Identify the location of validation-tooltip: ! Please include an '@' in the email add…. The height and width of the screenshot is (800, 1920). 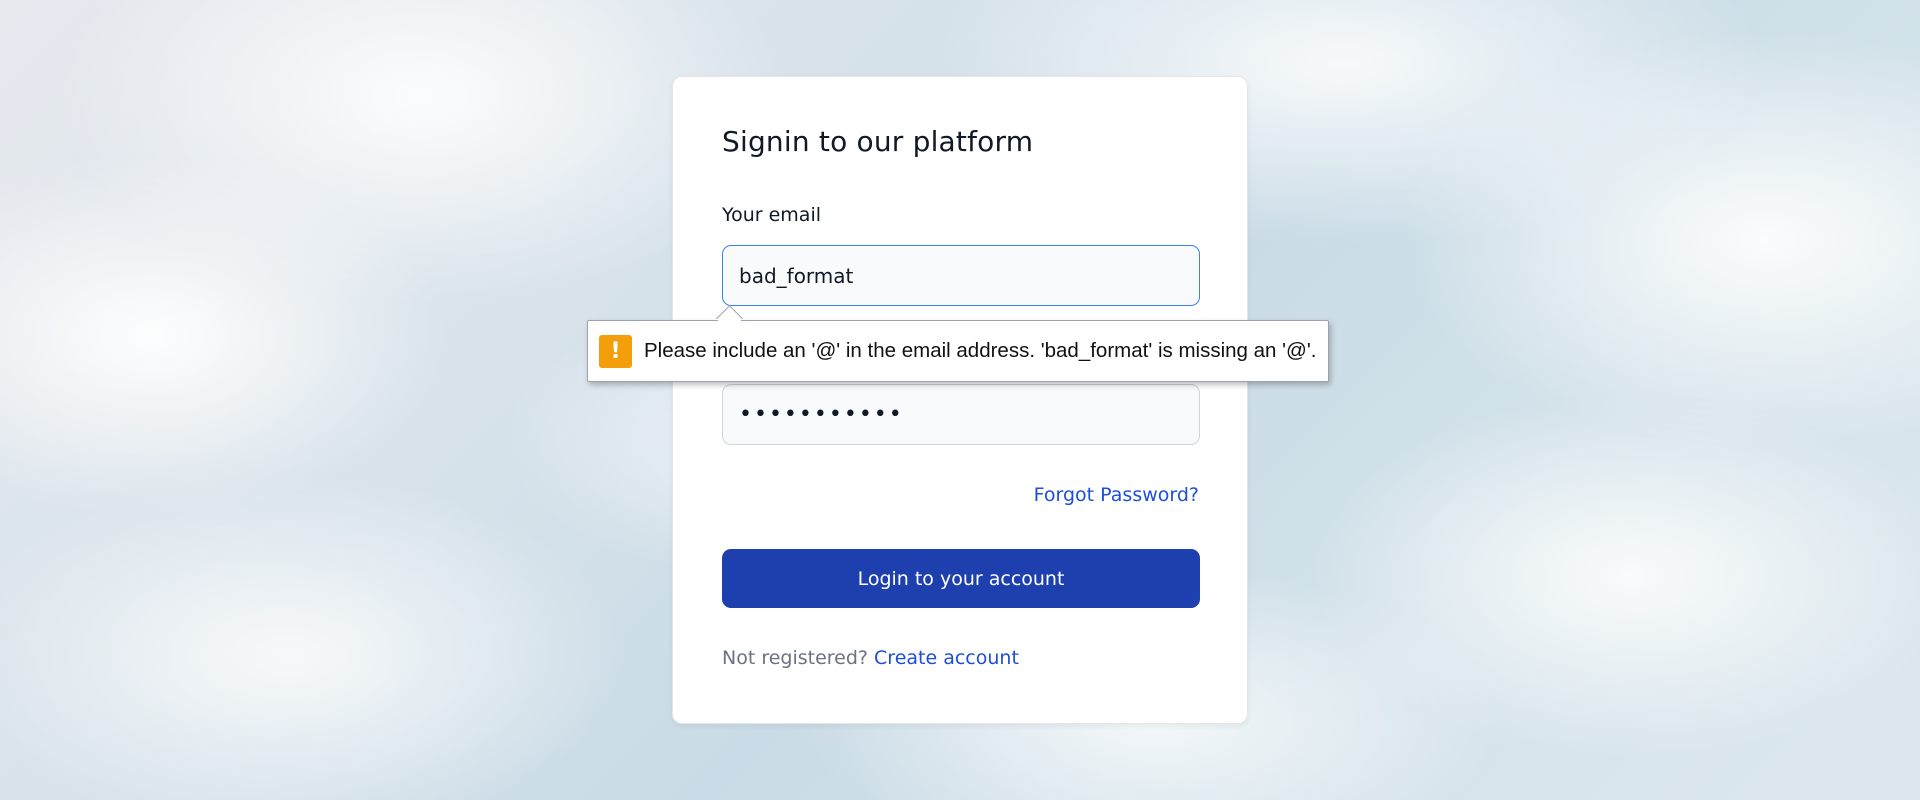
(958, 351).